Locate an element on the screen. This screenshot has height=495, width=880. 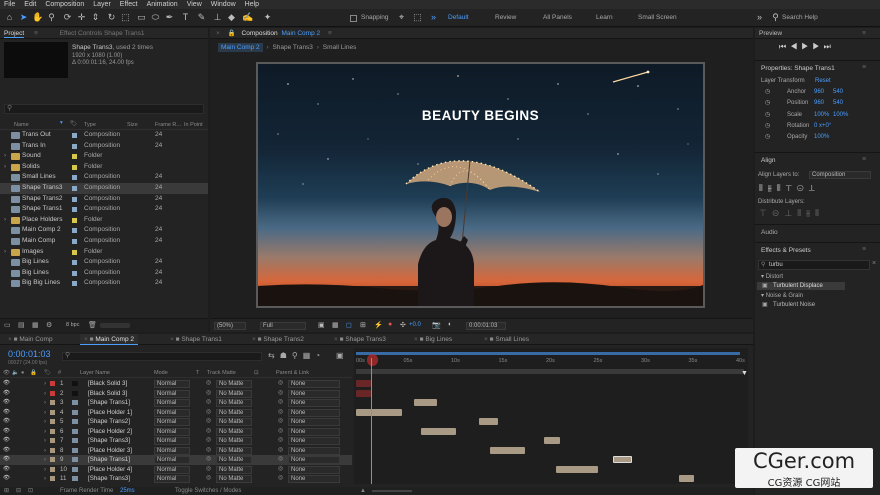
project-settings-icon: ⚙ is located at coordinates (49, 325).